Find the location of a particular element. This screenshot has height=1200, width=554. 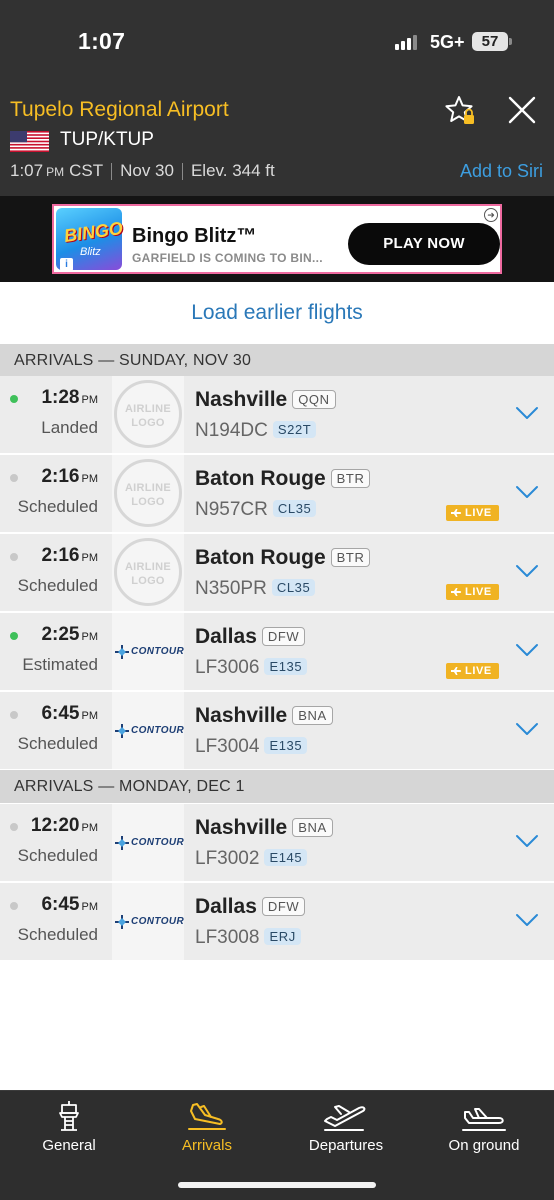

plane-landing-icon is located at coordinates (207, 1116).